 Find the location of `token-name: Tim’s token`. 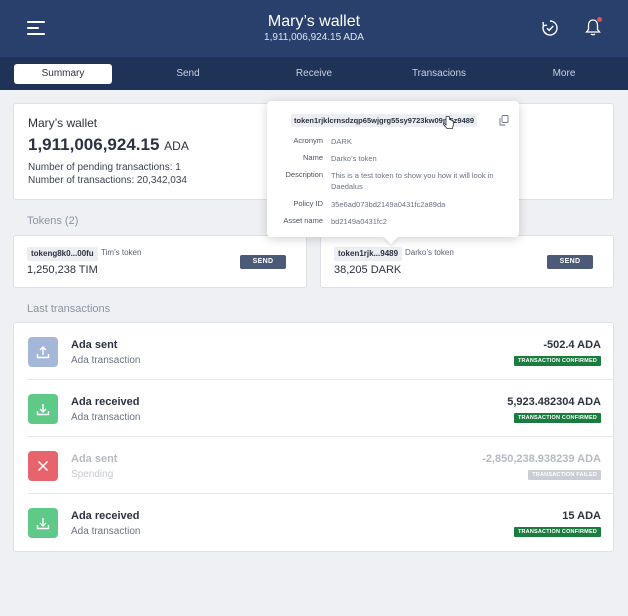

token-name: Tim’s token is located at coordinates (121, 252).